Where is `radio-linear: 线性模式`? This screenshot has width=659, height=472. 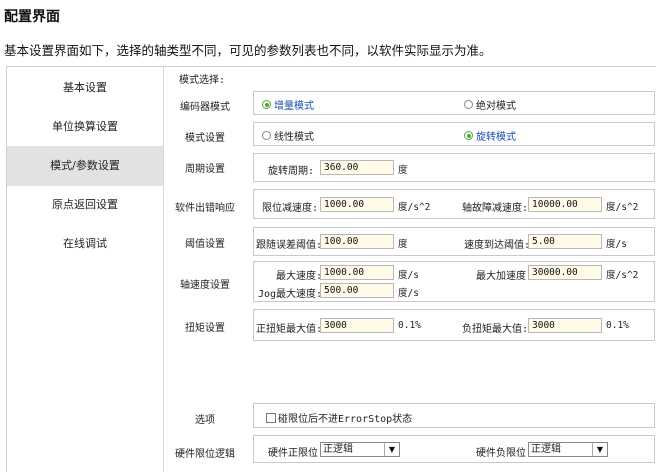
radio-linear: 线性模式 is located at coordinates (288, 135).